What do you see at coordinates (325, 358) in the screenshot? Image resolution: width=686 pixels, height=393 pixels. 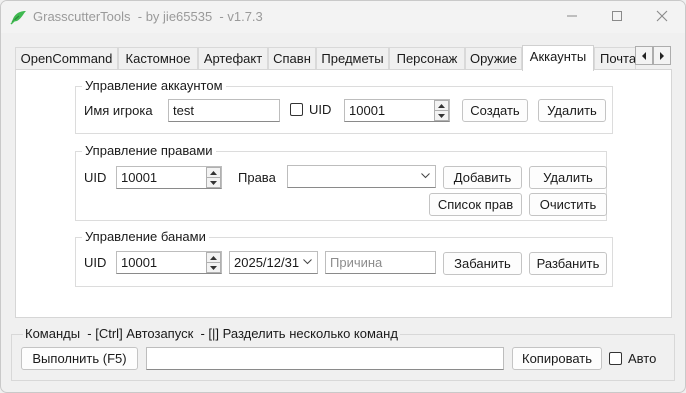 I see `command-input` at bounding box center [325, 358].